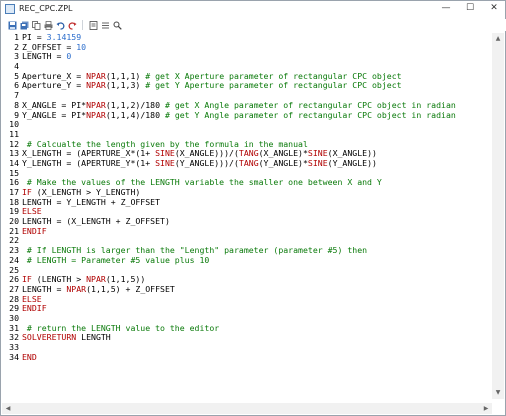  What do you see at coordinates (54, 85) in the screenshot?
I see `code-text: Aperture_Y =` at bounding box center [54, 85].